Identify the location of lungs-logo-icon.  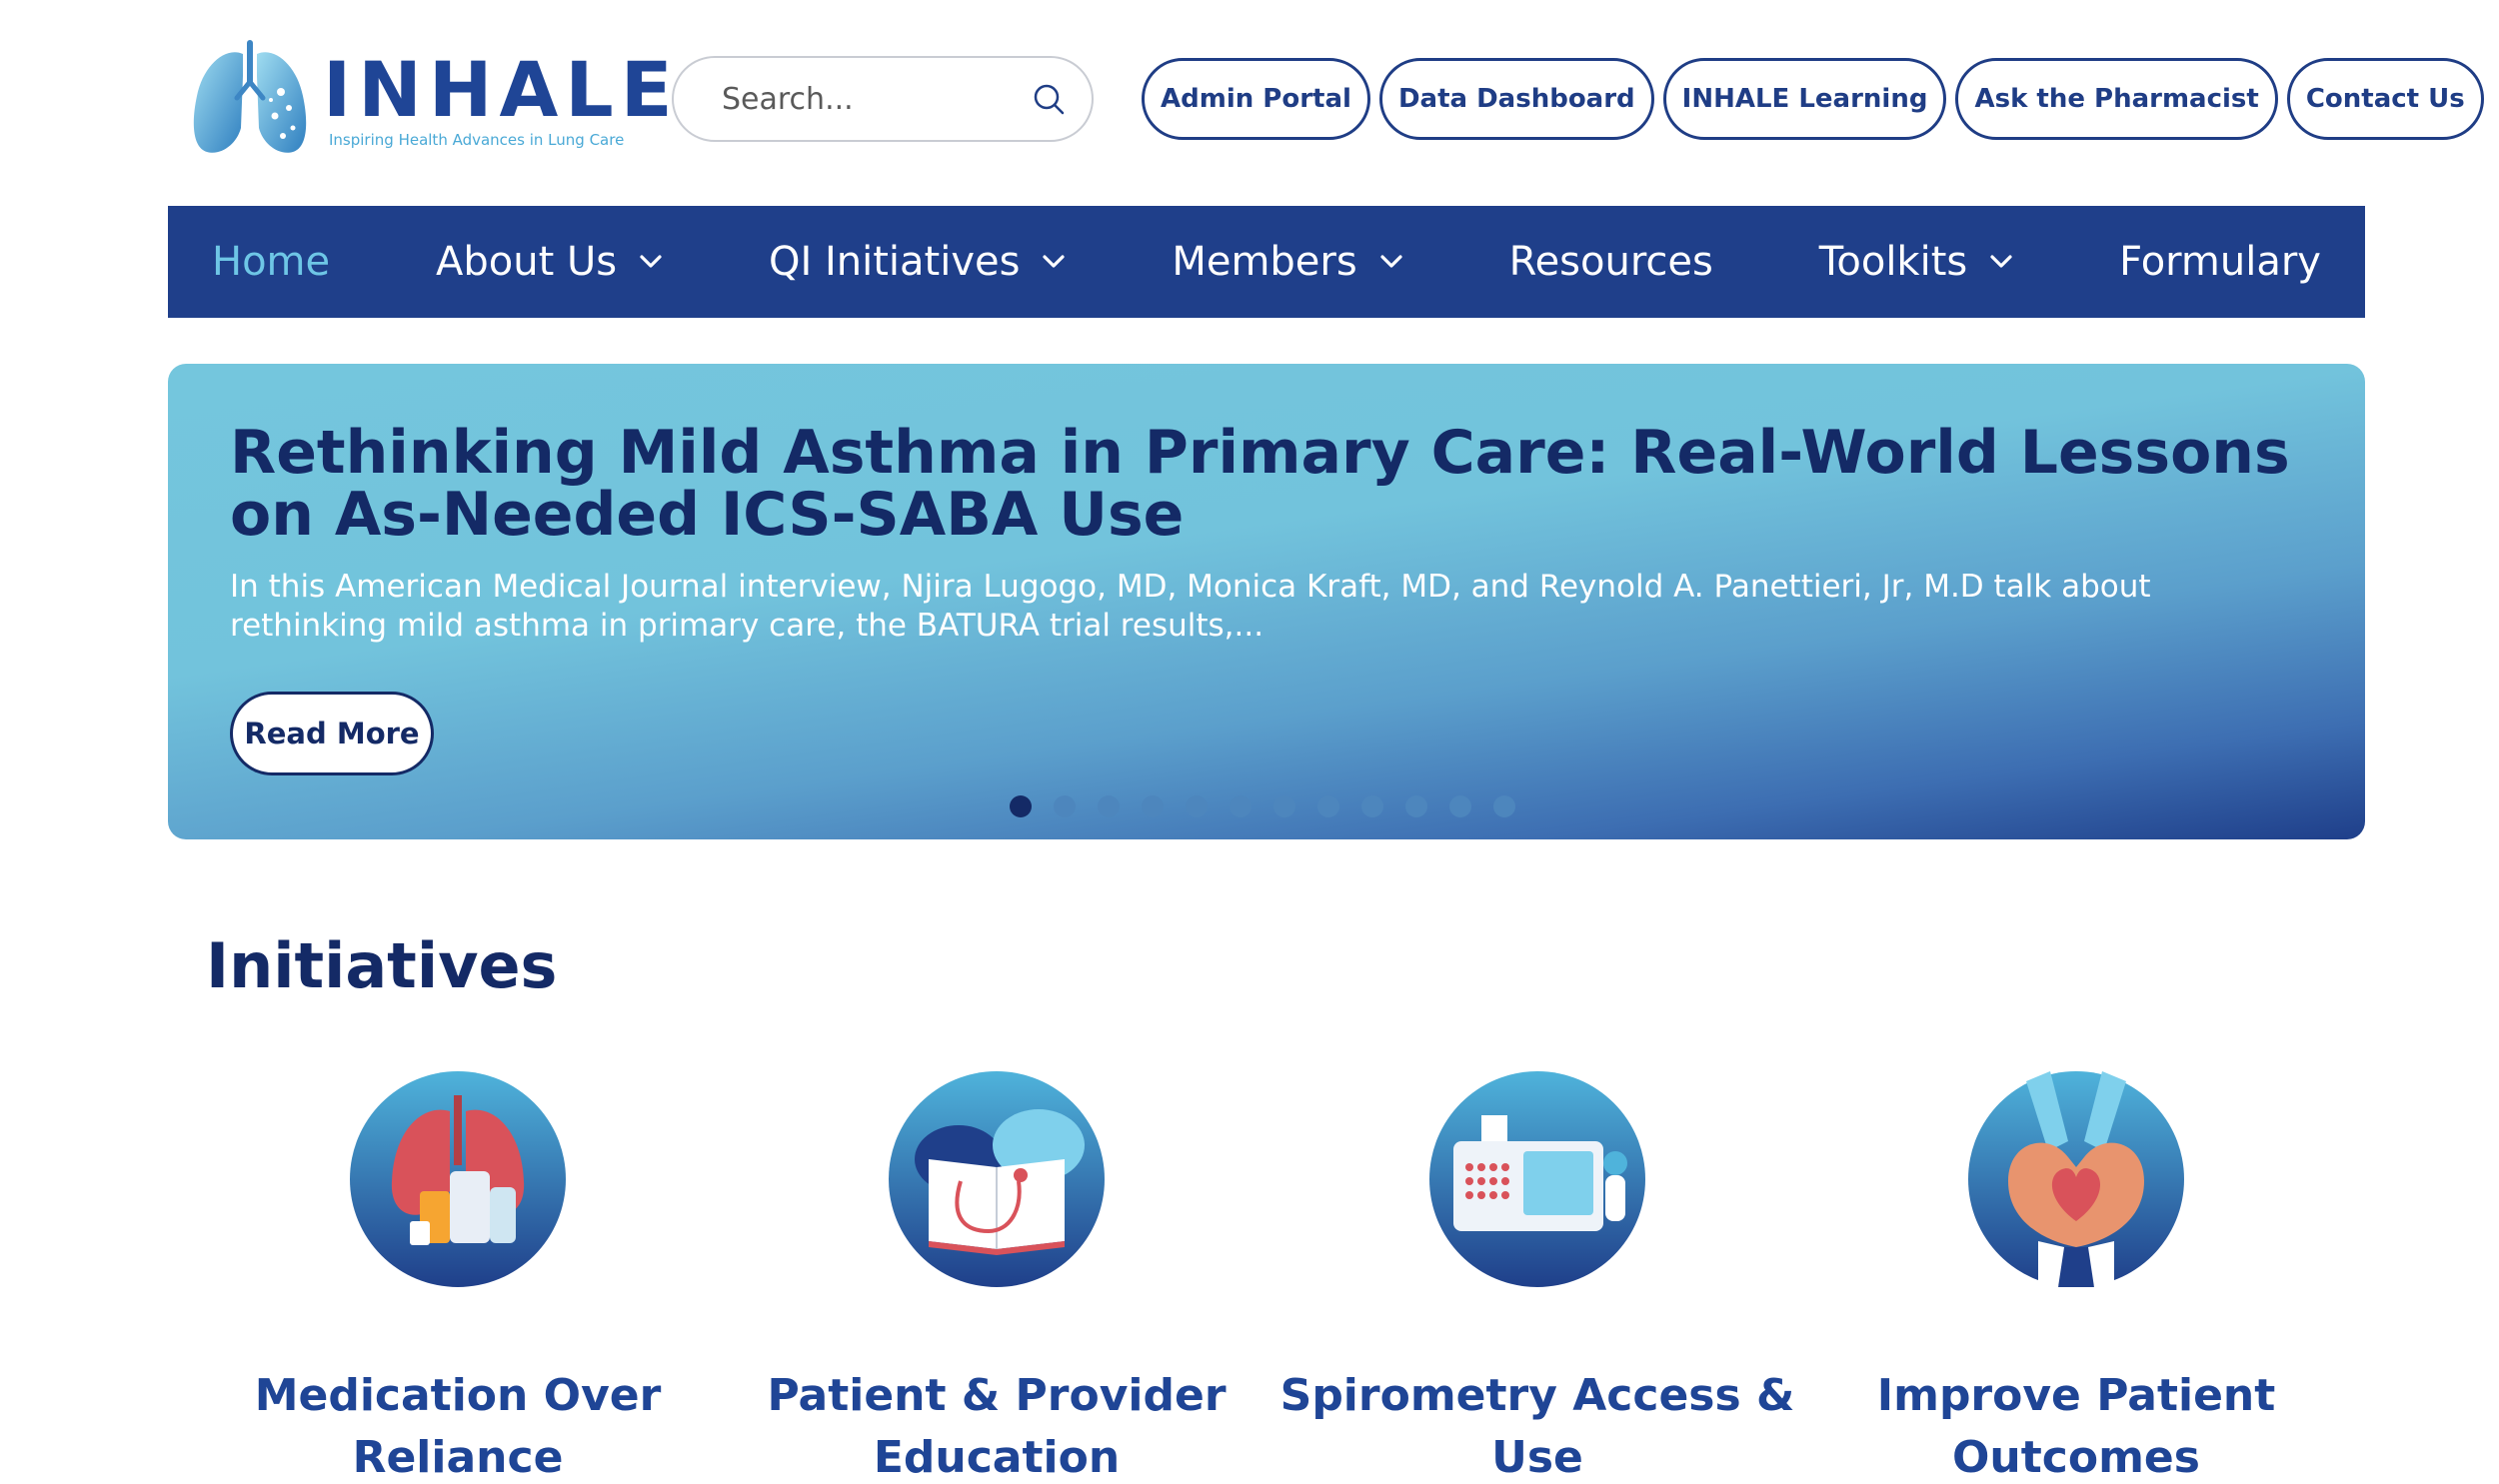
(250, 96).